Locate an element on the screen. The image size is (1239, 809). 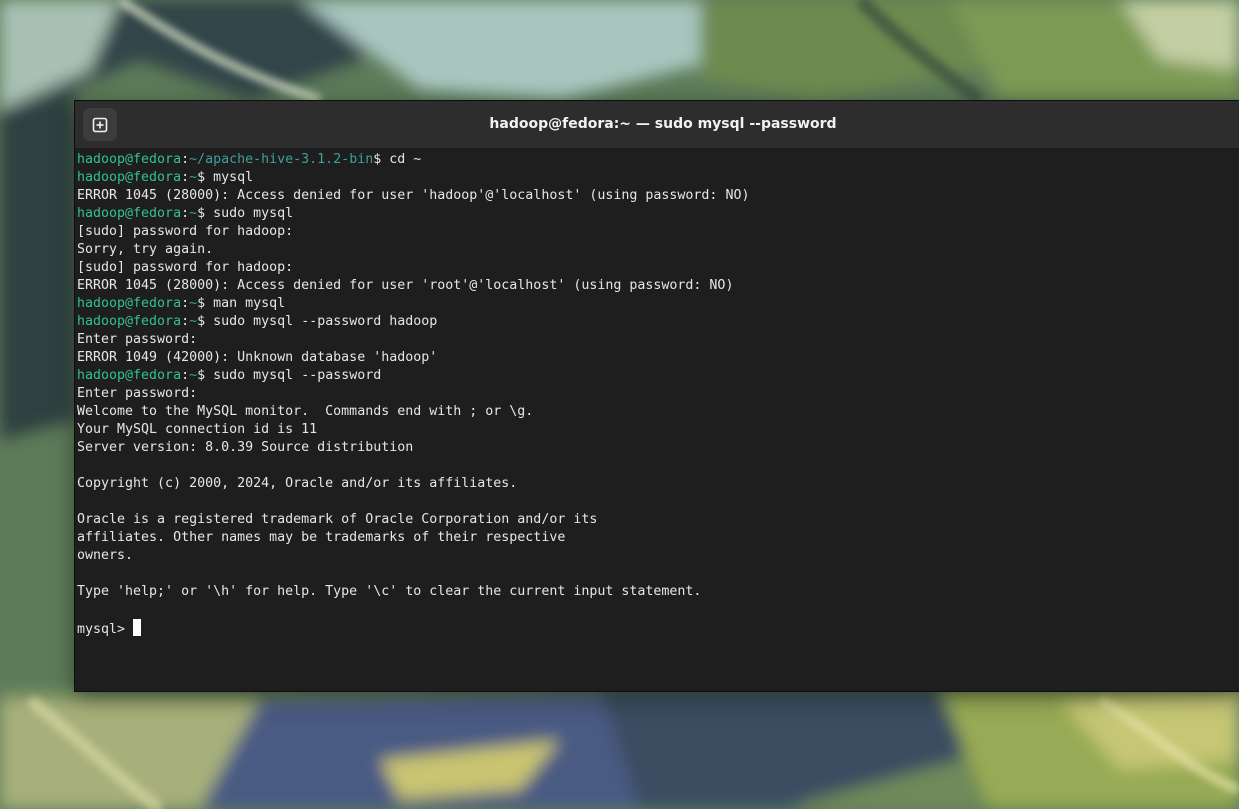
command-text: mysql is located at coordinates (229, 177).